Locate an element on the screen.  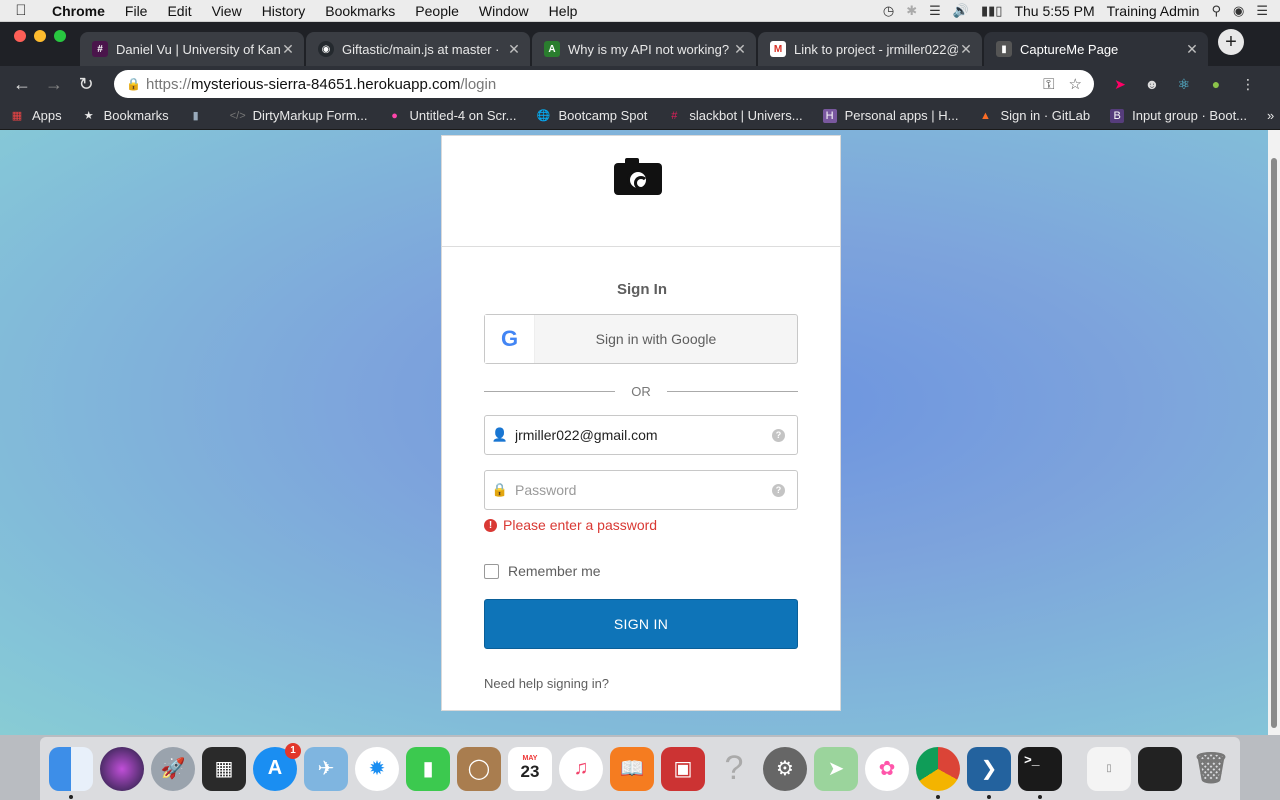
minimize-window-icon is located at coordinates (40, 36).